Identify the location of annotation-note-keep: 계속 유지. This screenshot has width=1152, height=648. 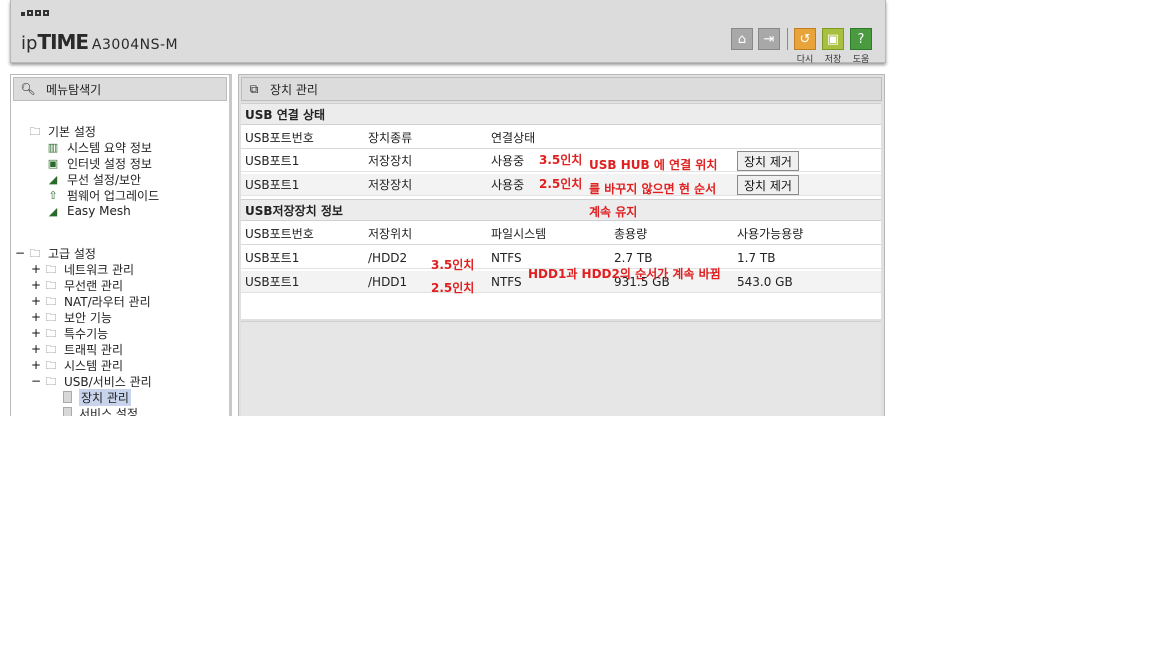
(613, 212).